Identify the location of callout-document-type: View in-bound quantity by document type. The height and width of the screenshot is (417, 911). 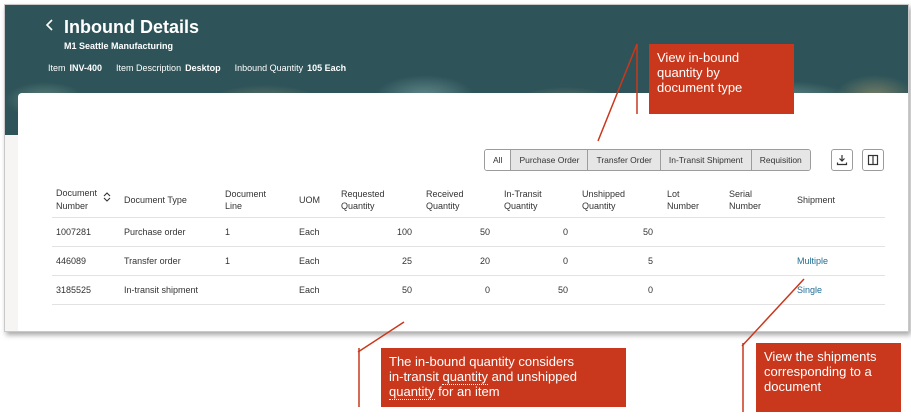
(721, 79).